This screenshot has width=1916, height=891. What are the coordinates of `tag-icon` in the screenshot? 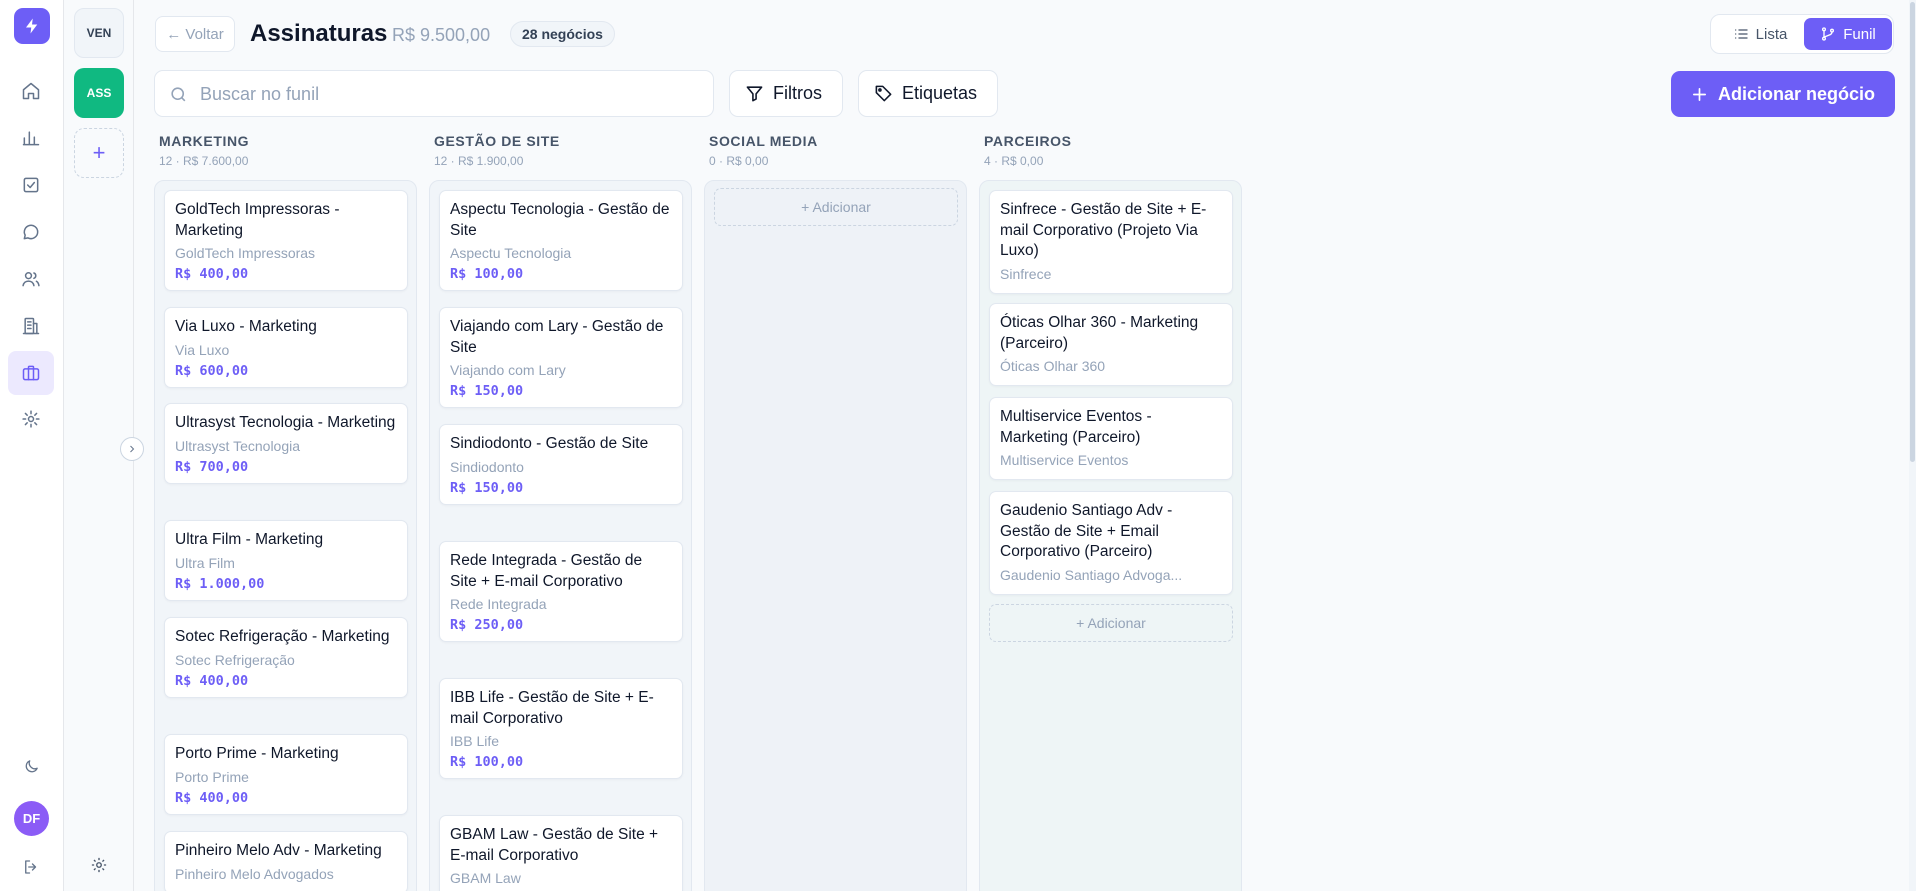 It's located at (883, 93).